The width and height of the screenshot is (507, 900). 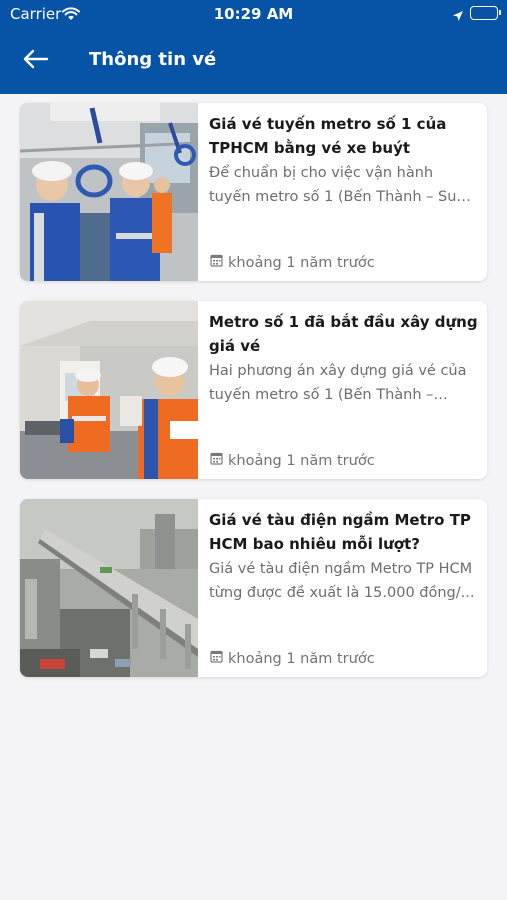 What do you see at coordinates (458, 16) in the screenshot?
I see `location-arrow-icon` at bounding box center [458, 16].